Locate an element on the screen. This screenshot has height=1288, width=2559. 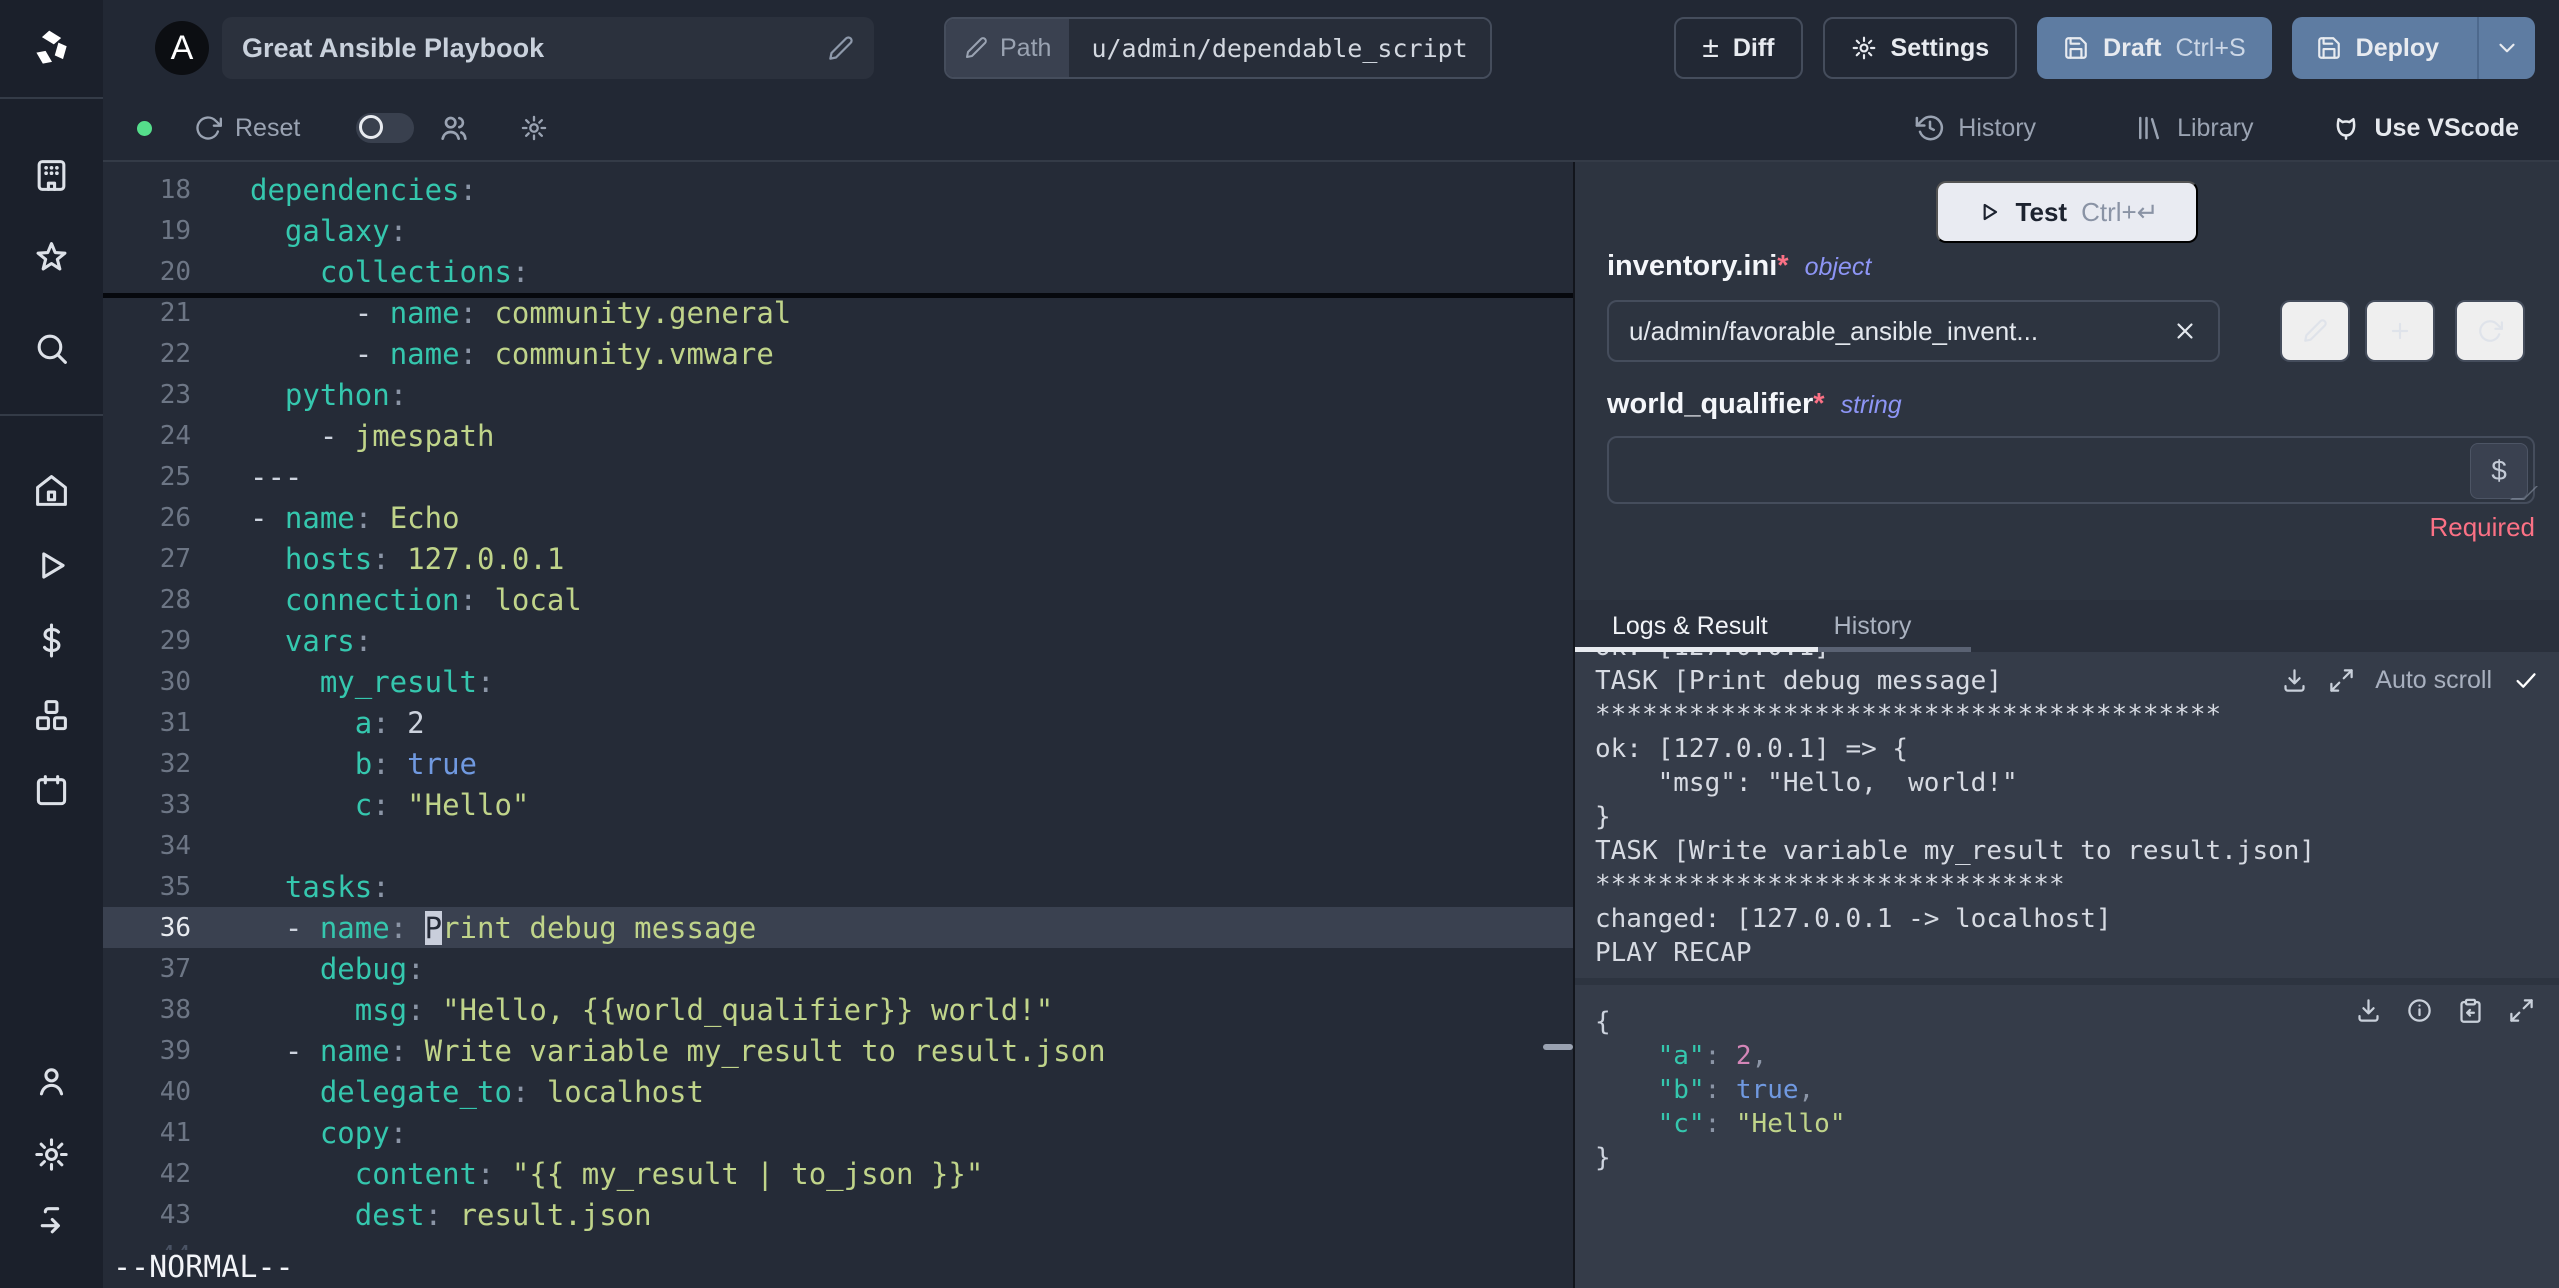
check-icon is located at coordinates (2525, 680).